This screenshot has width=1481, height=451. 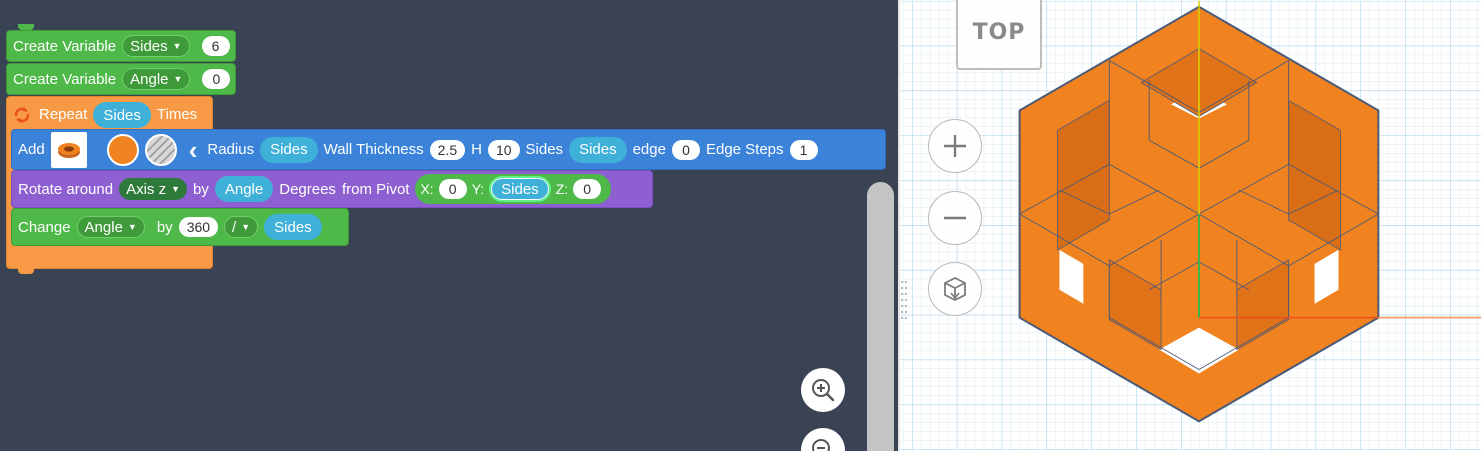 What do you see at coordinates (999, 32) in the screenshot?
I see `view-cube-face-label: TOP` at bounding box center [999, 32].